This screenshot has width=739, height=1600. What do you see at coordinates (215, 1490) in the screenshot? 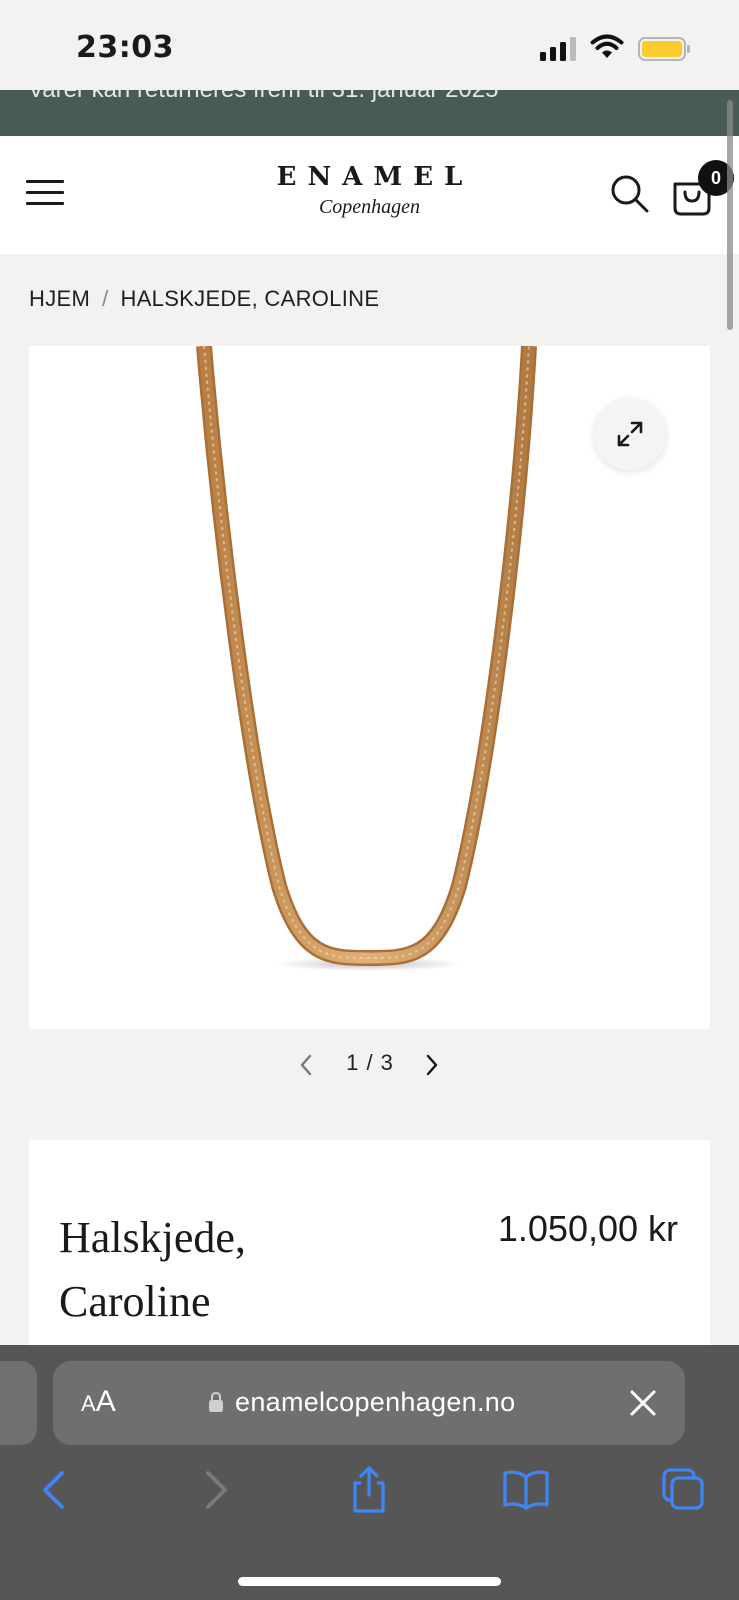
I see `forward-arrow-icon` at bounding box center [215, 1490].